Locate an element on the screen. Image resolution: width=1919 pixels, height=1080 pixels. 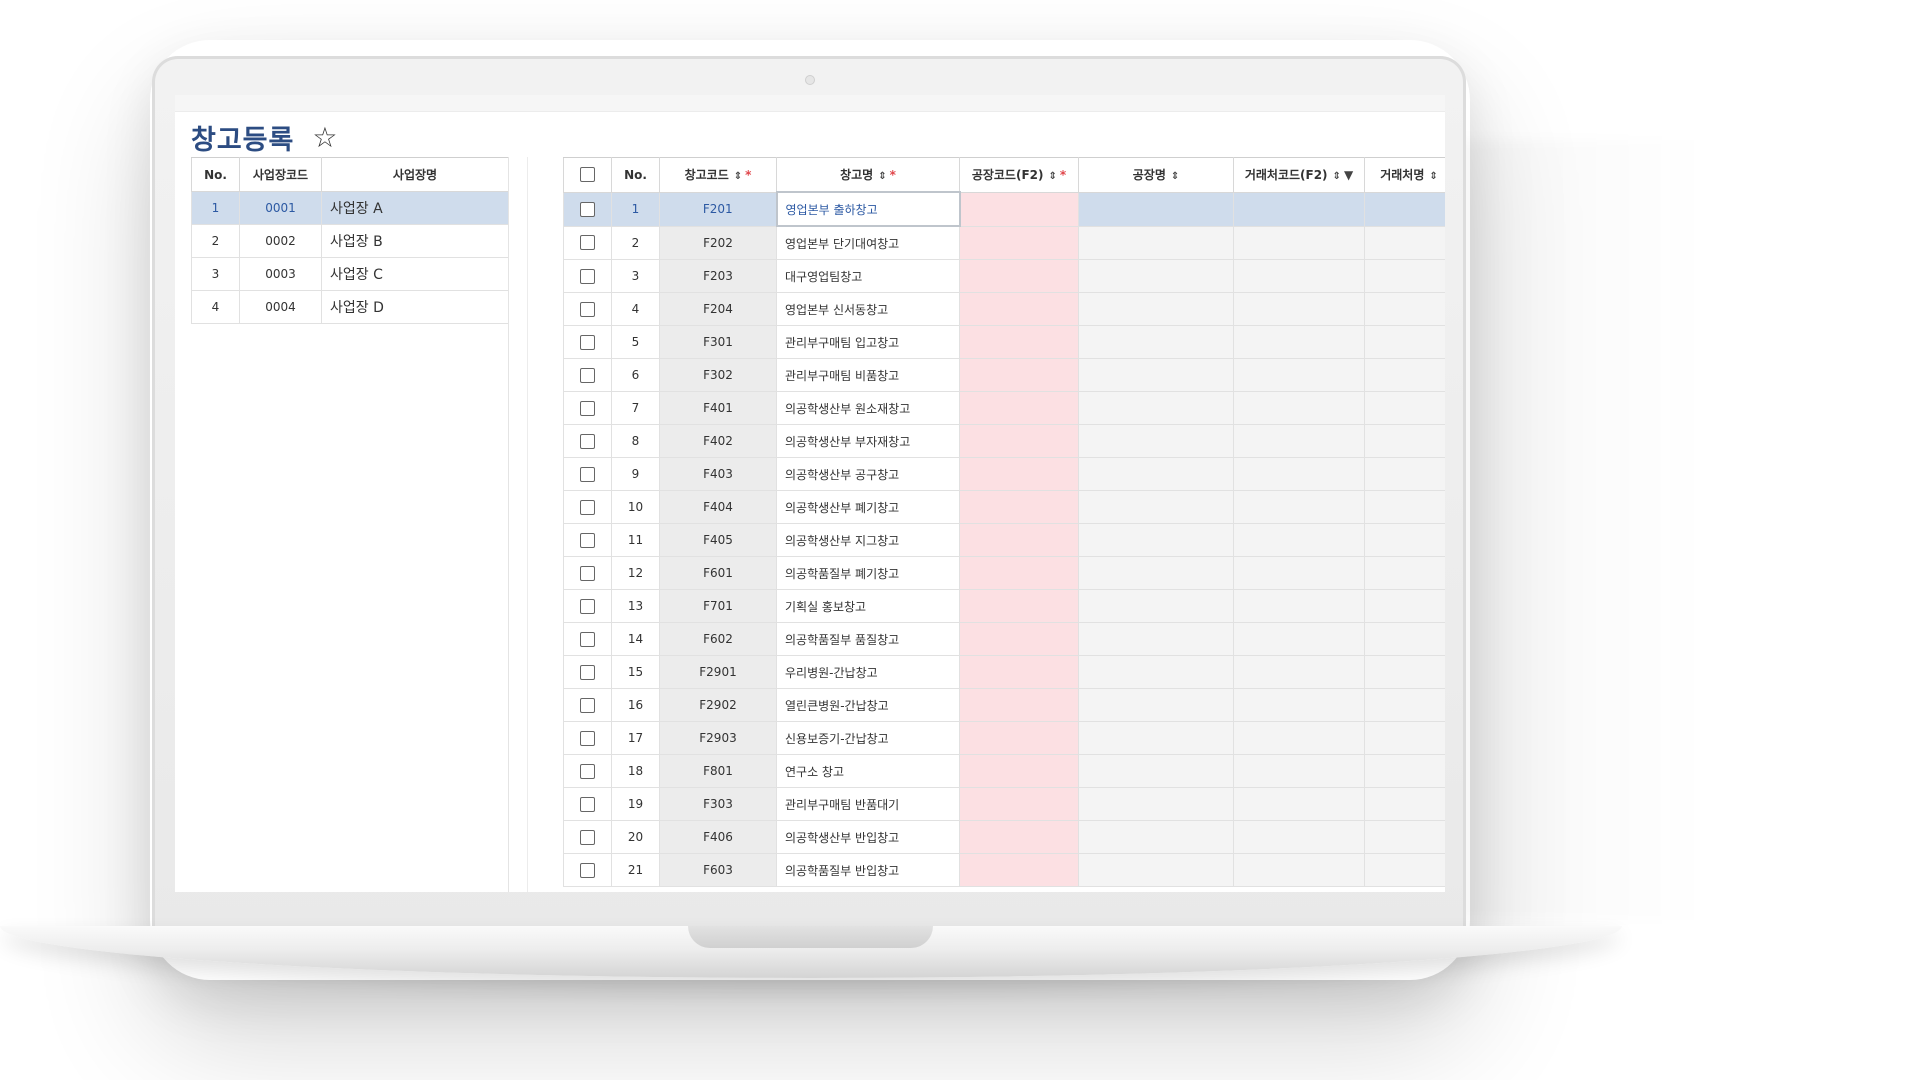
table-row: 2 0002 사업장 B is located at coordinates (350, 241).